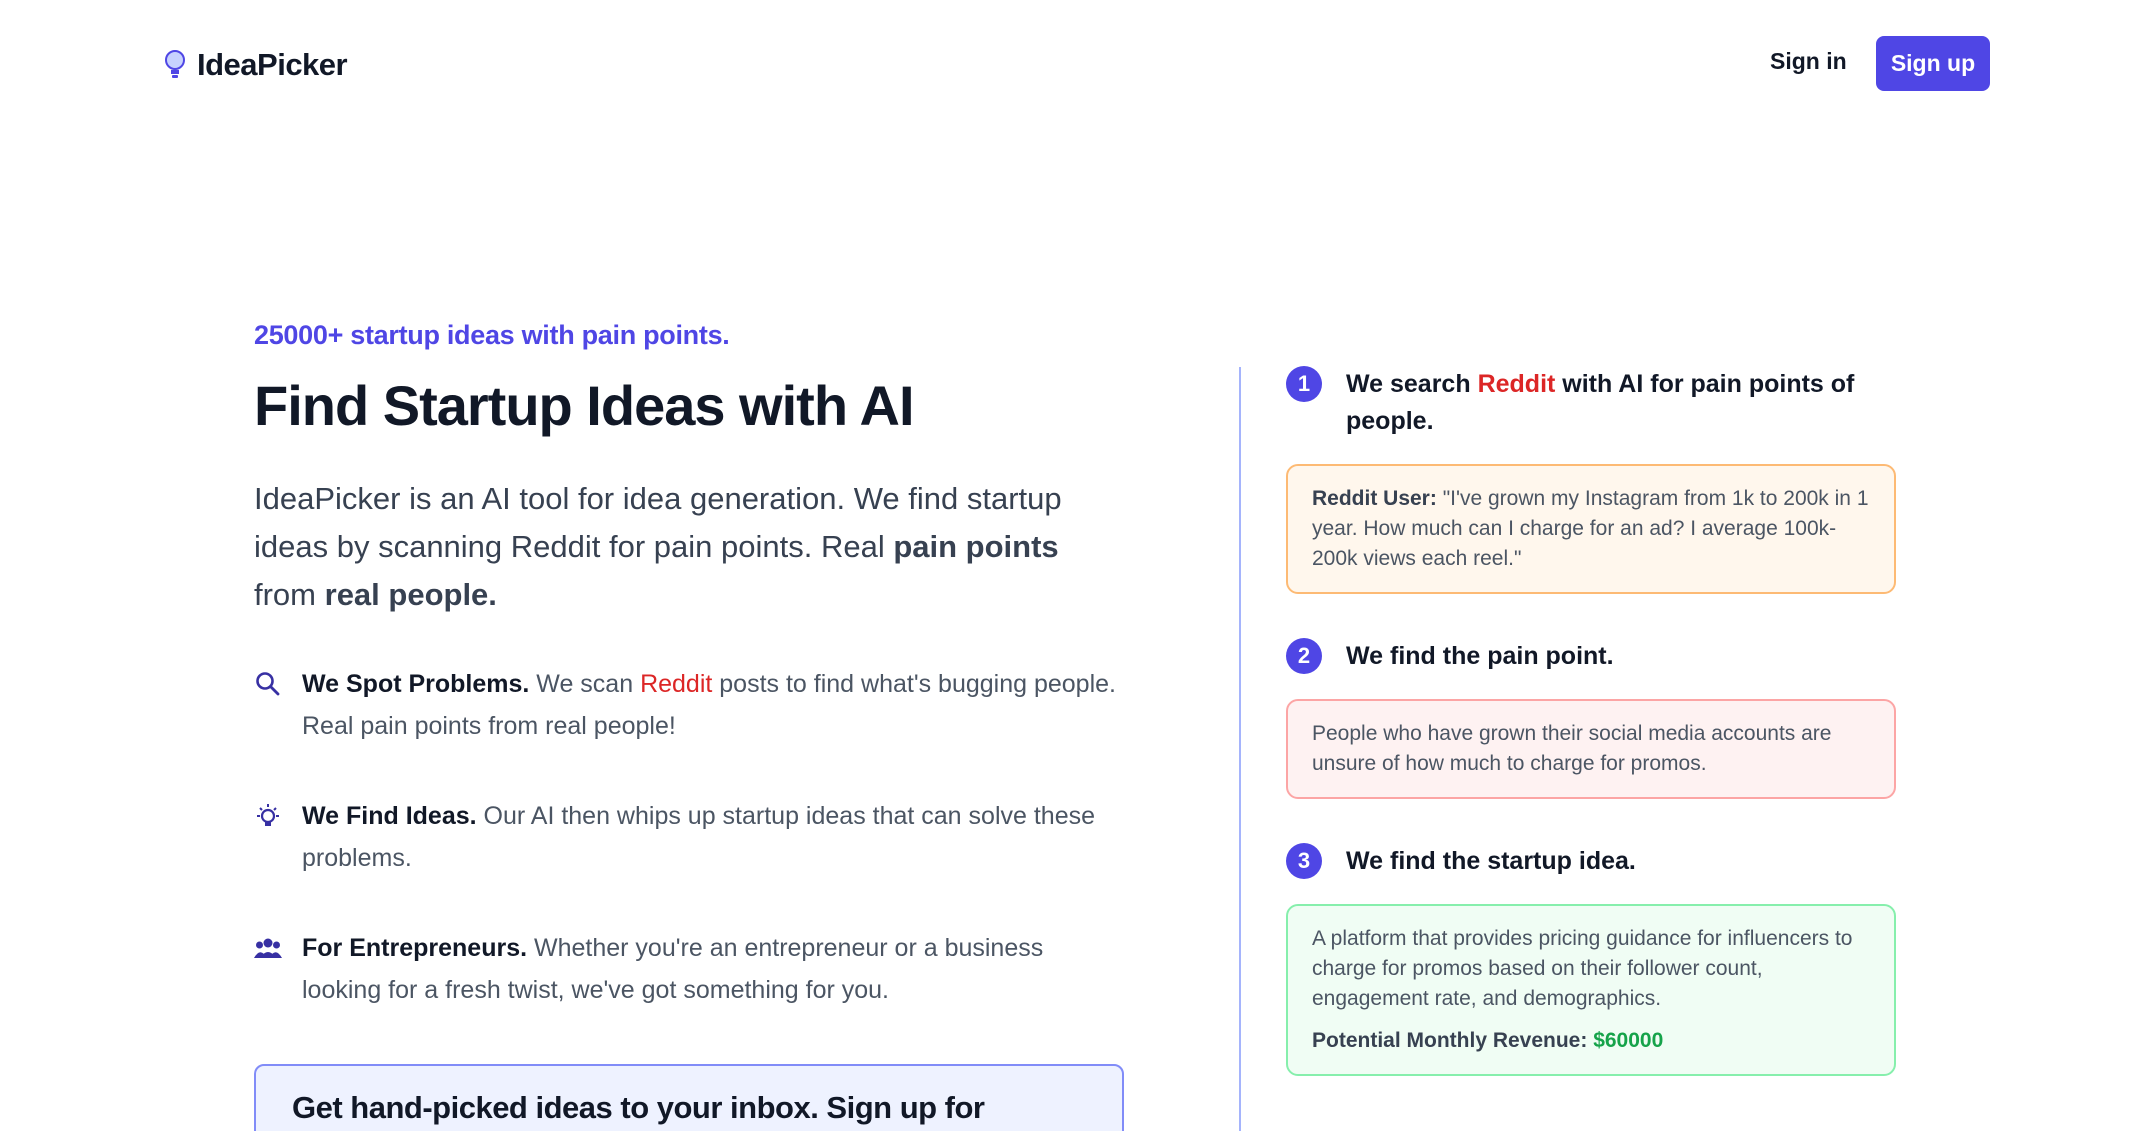 This screenshot has width=2139, height=1131. What do you see at coordinates (268, 948) in the screenshot?
I see `users-icon` at bounding box center [268, 948].